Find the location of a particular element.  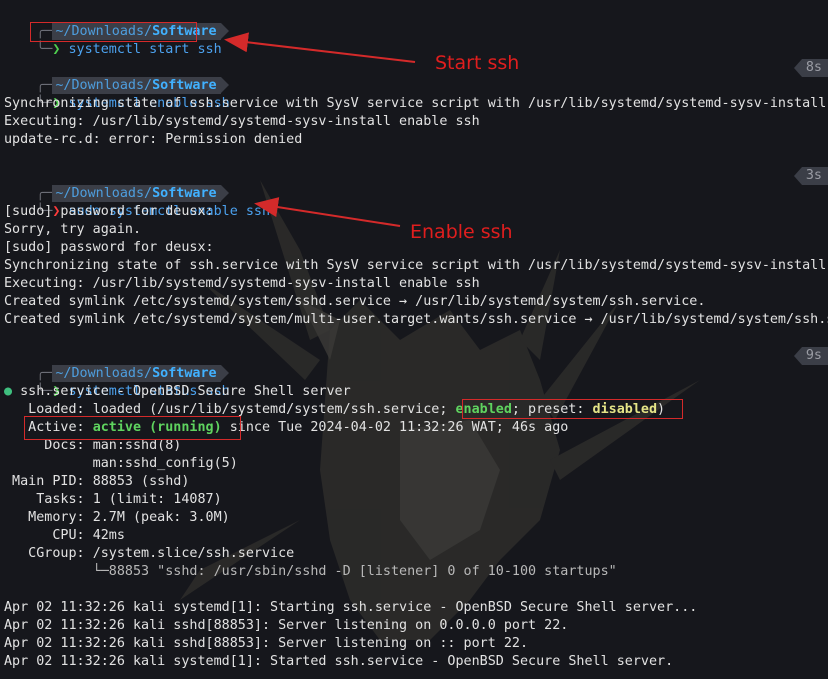

enable-ssh-annotation: Enable ssh is located at coordinates (461, 232).